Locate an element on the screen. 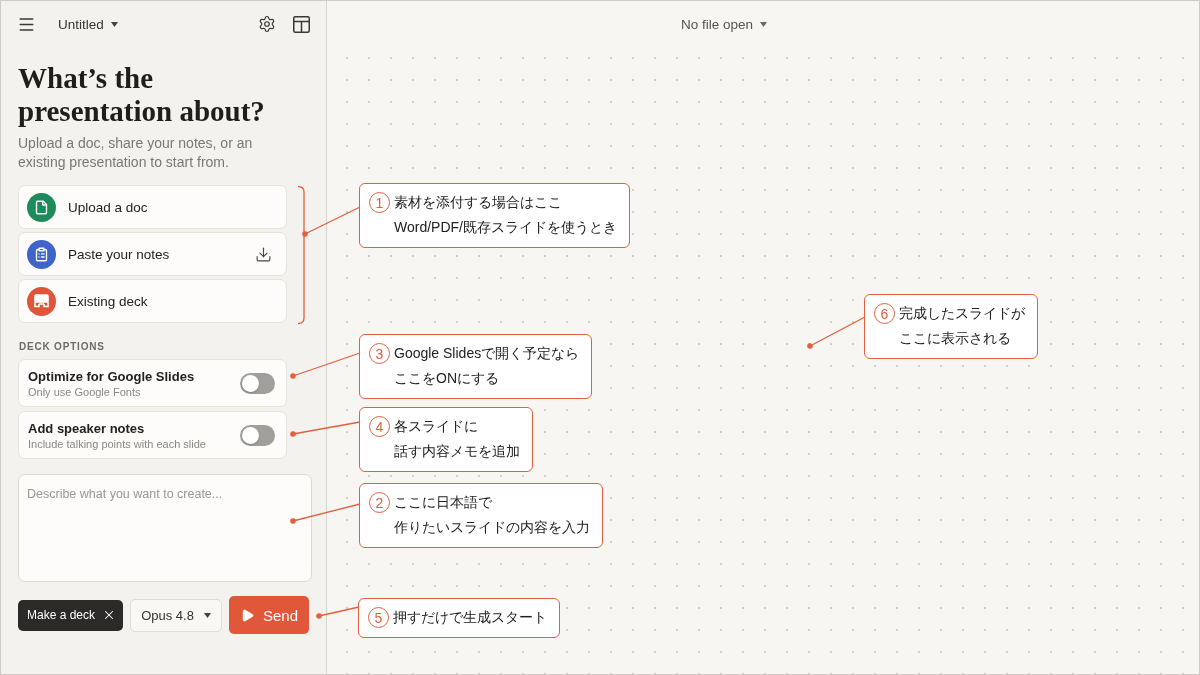  send-button: Send is located at coordinates (269, 615).